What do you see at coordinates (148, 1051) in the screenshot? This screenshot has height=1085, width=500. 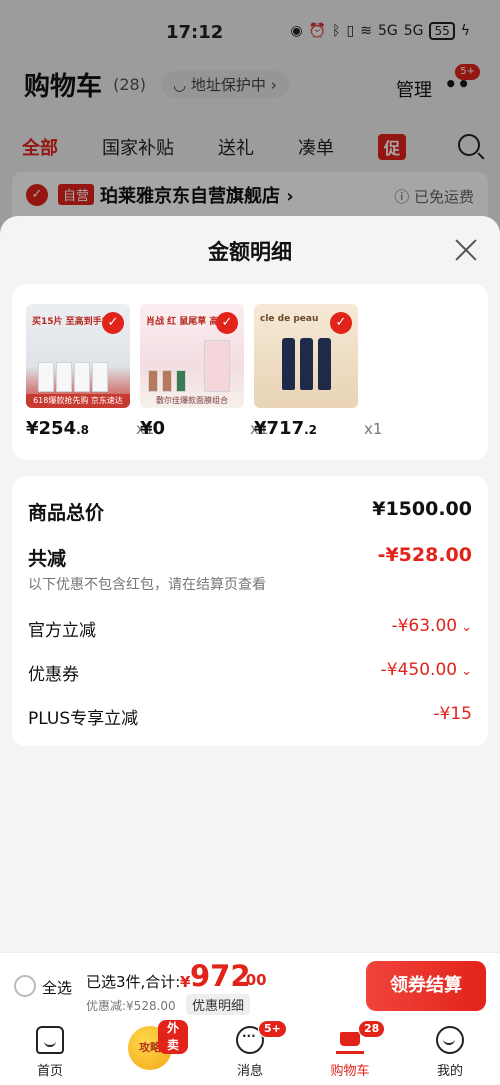 I see `nav-promo: 攻略 外卖` at bounding box center [148, 1051].